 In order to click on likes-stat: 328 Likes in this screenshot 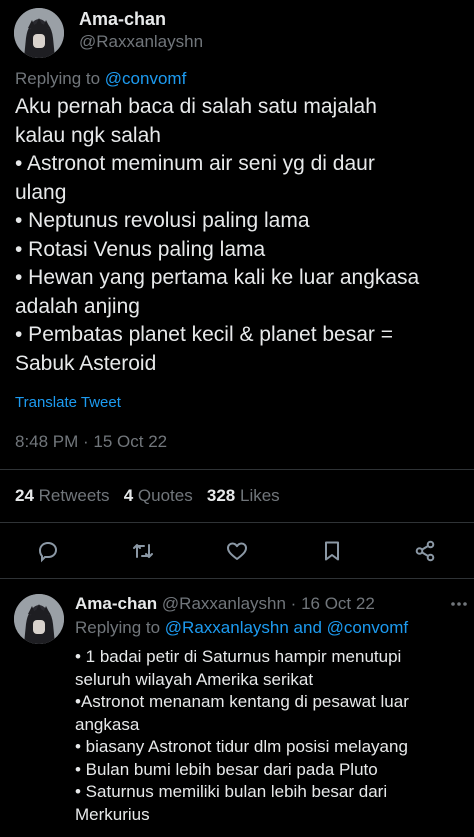, I will do `click(243, 495)`.